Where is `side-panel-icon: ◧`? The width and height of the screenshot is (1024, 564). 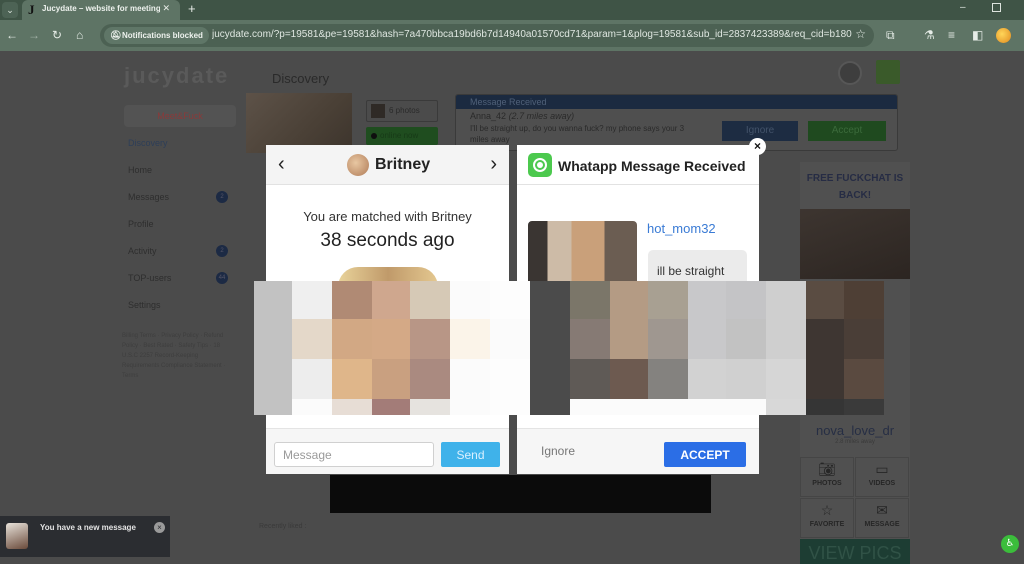
side-panel-icon: ◧ is located at coordinates (977, 35).